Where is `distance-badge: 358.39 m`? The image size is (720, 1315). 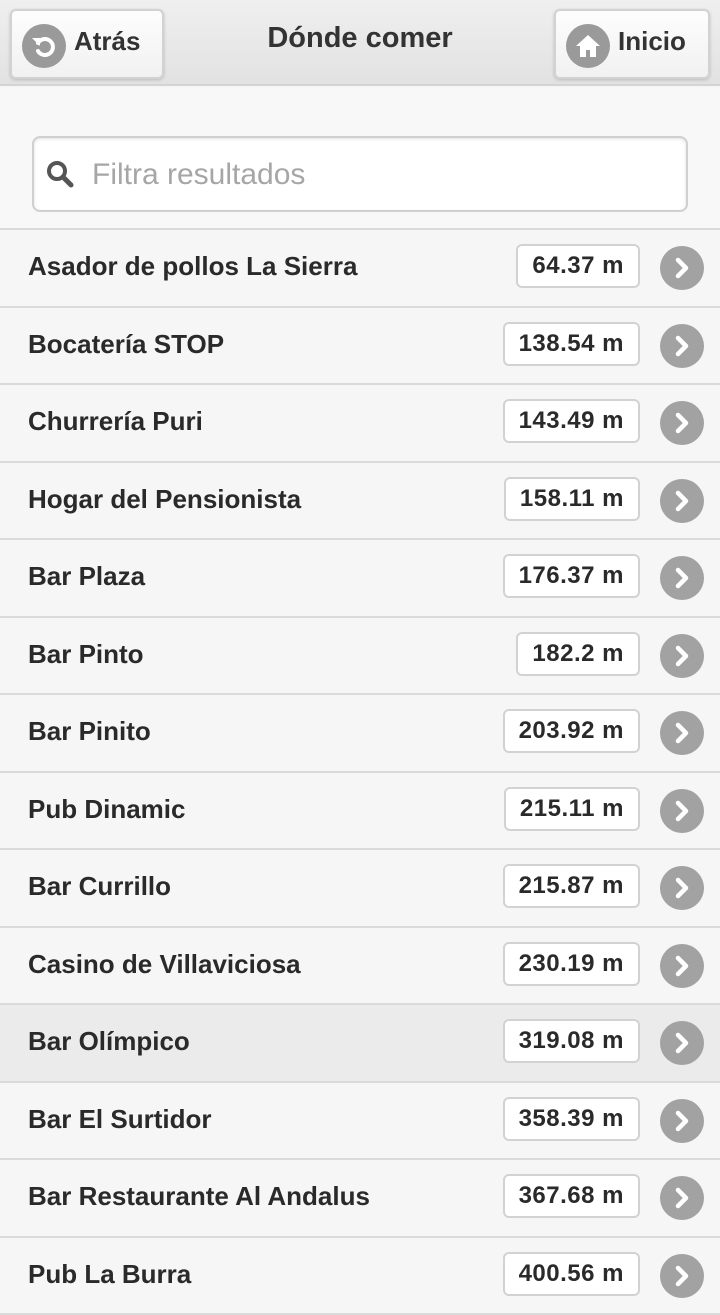
distance-badge: 358.39 m is located at coordinates (571, 1119).